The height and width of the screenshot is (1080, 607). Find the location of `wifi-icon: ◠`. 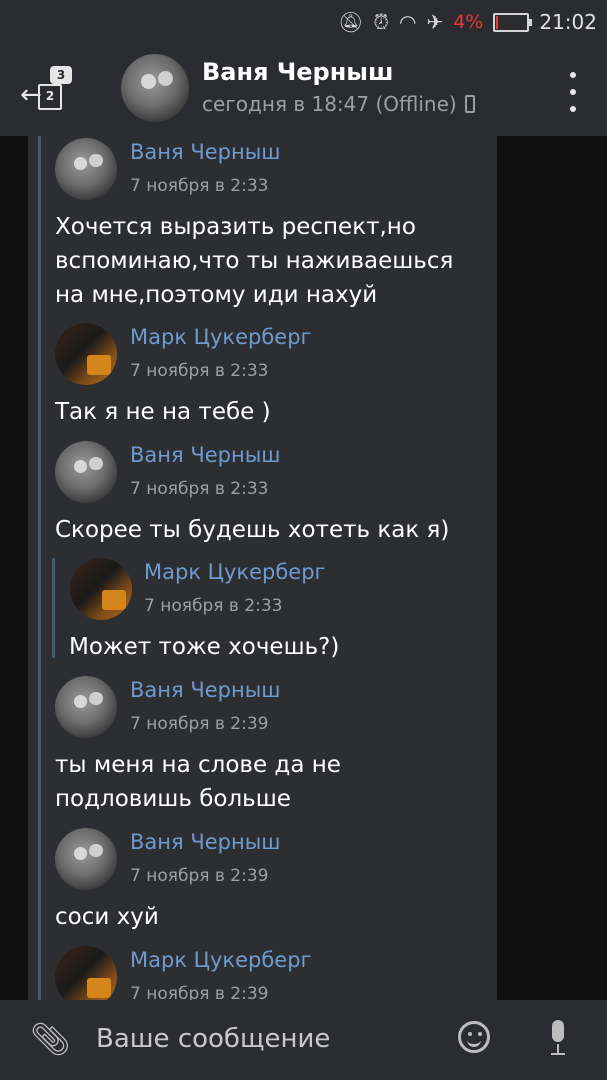

wifi-icon: ◠ is located at coordinates (407, 22).